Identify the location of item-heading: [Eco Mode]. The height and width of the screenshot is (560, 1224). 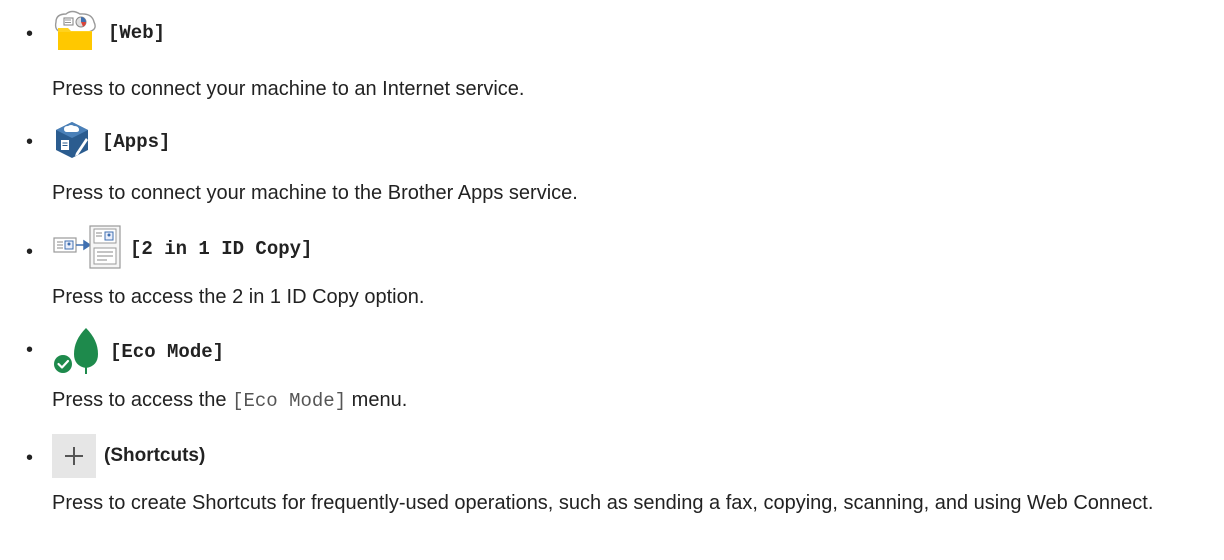
(138, 352).